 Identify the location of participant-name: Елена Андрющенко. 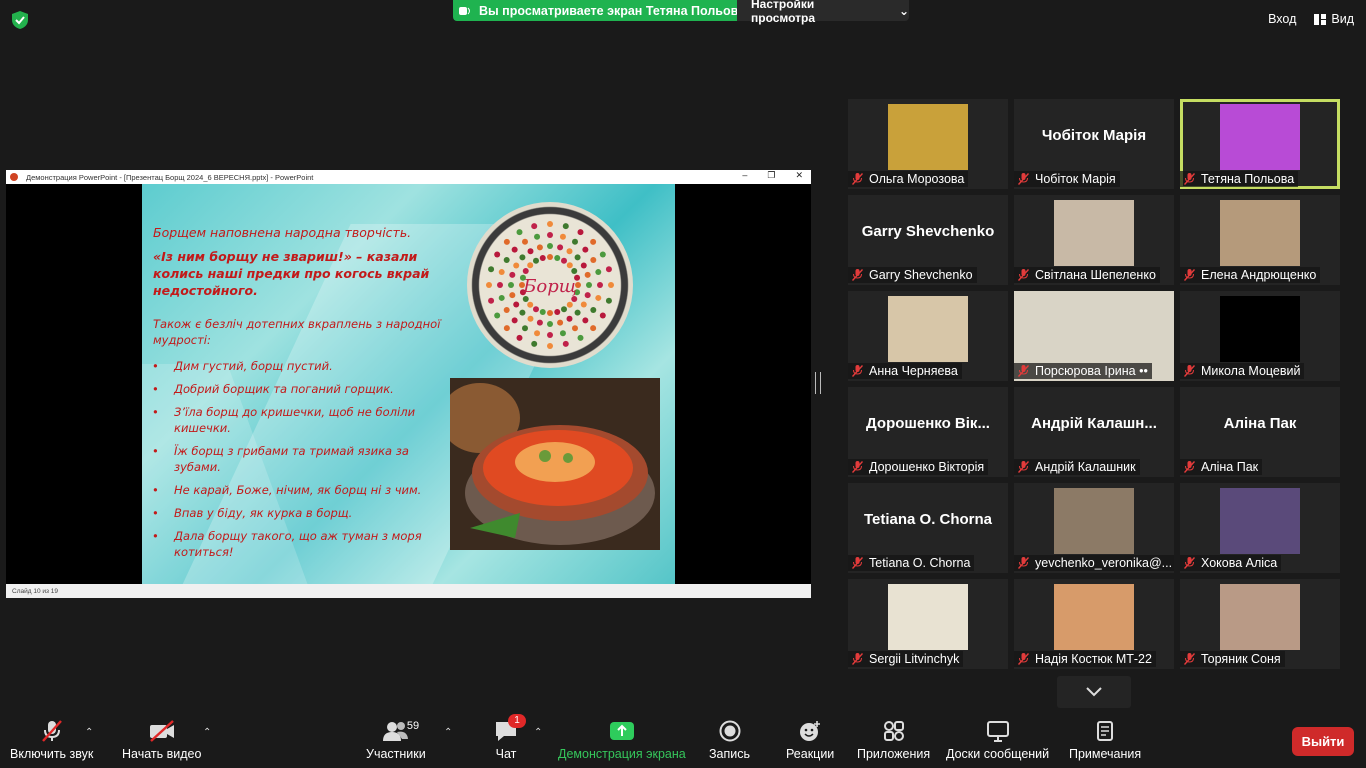
(1259, 275).